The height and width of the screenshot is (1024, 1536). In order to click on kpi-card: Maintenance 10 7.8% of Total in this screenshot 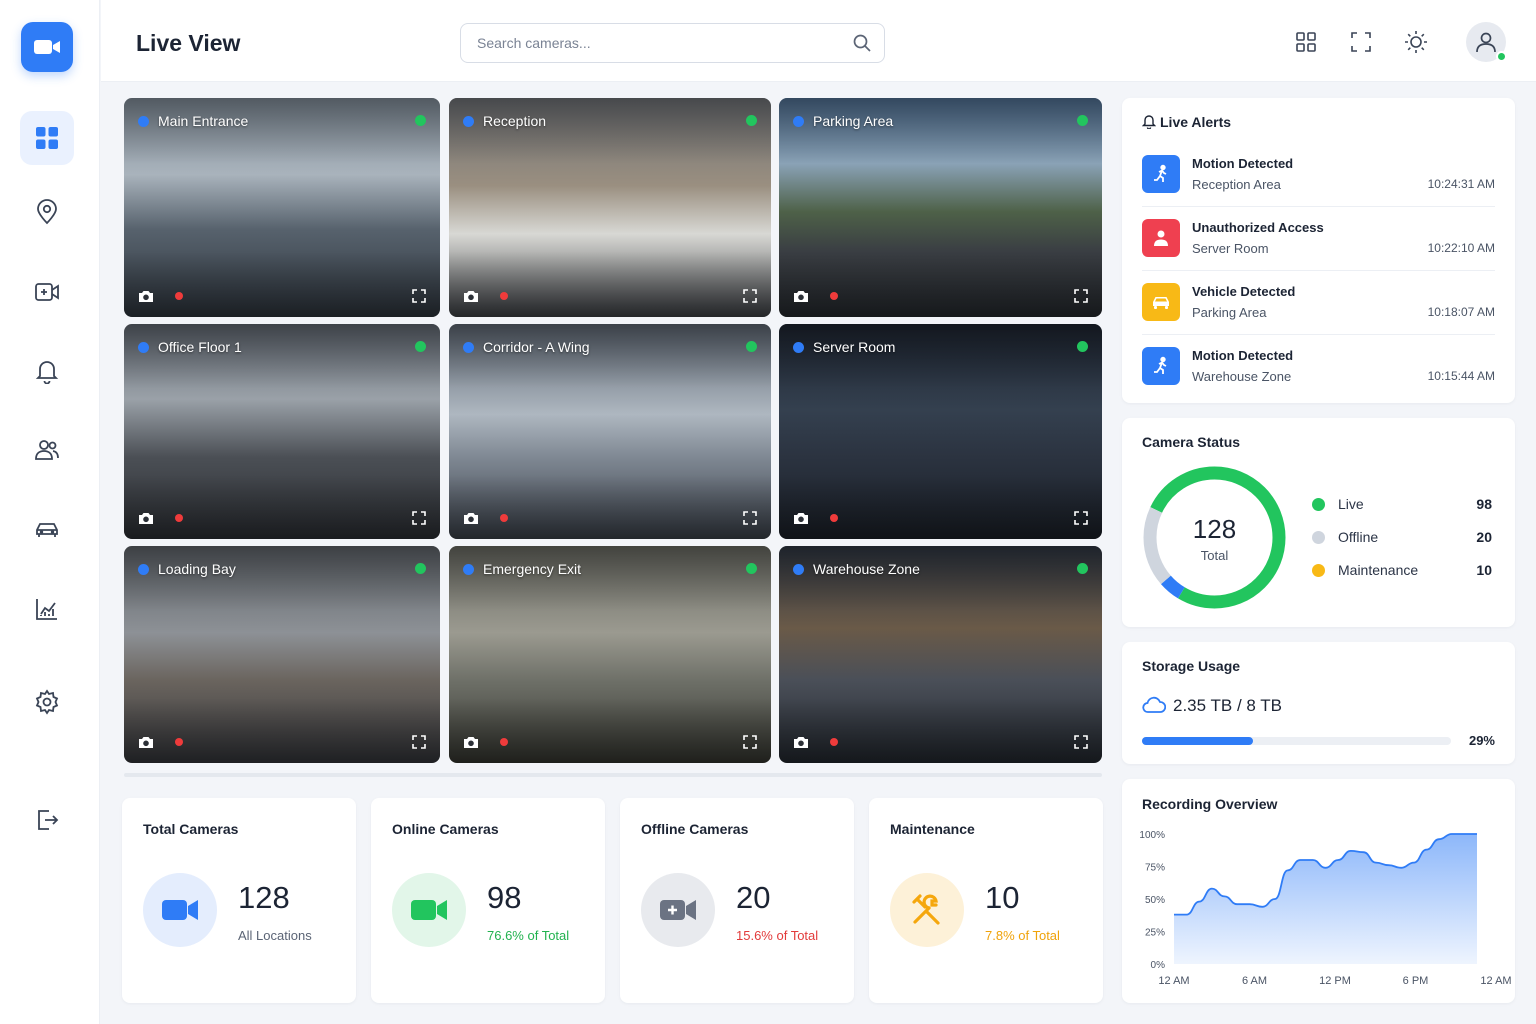, I will do `click(986, 900)`.